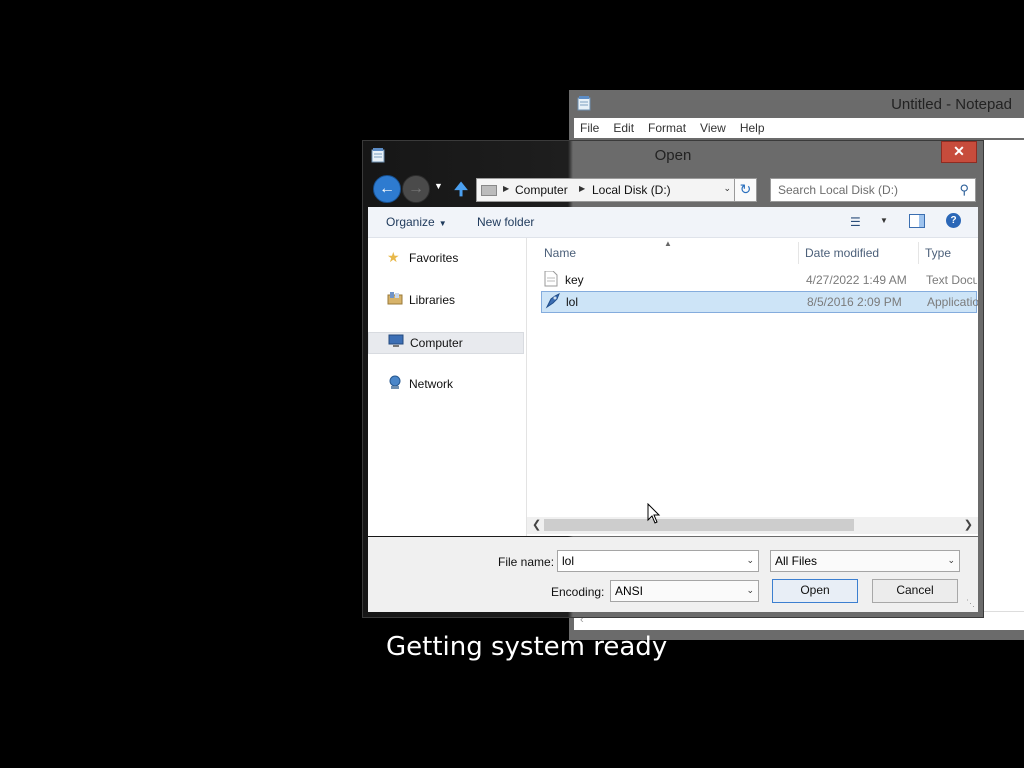 The height and width of the screenshot is (768, 1024). What do you see at coordinates (560, 253) in the screenshot?
I see `column-name: Name` at bounding box center [560, 253].